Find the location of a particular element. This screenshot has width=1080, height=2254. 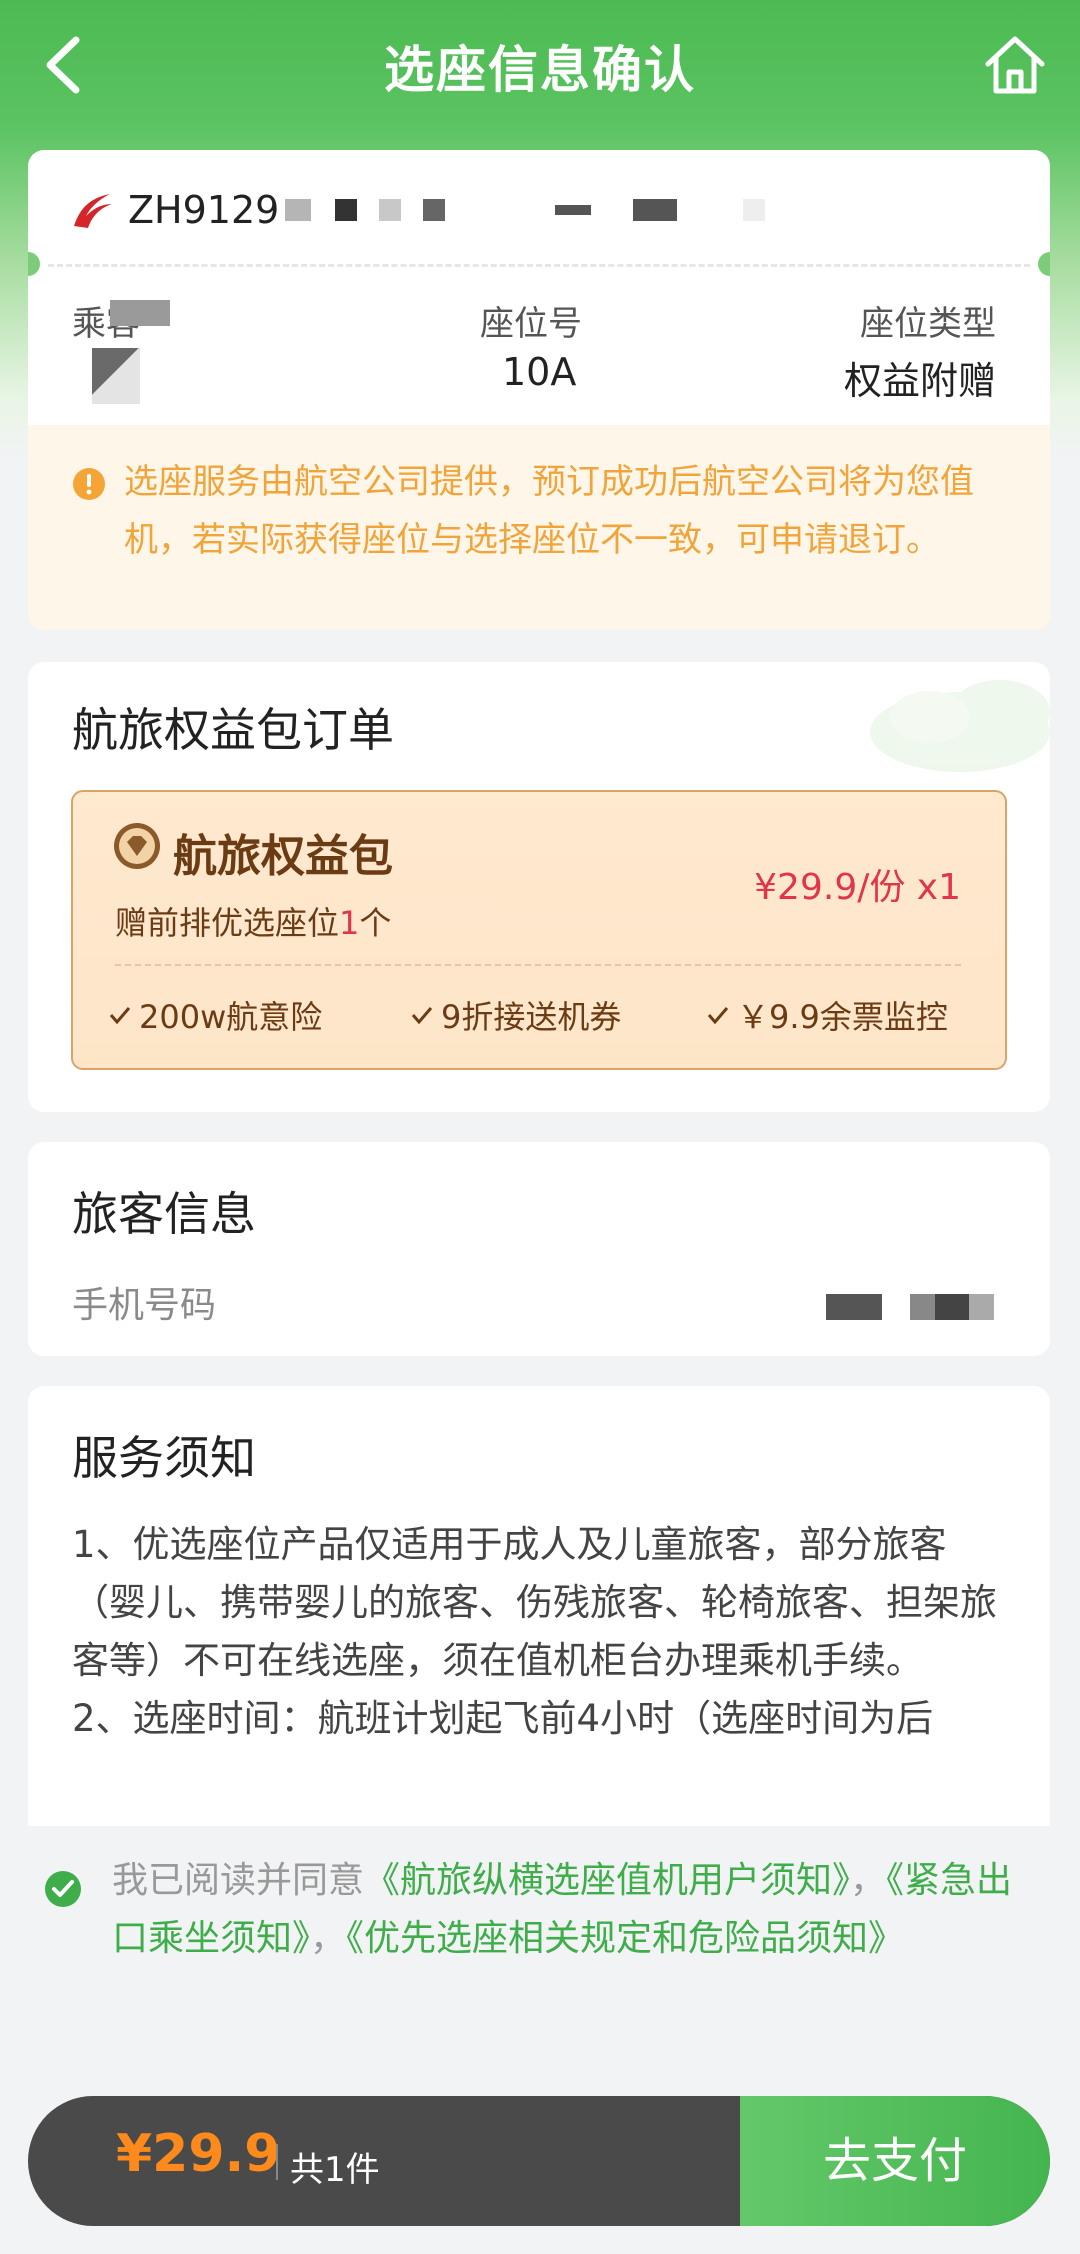

agreement-prefix: 我已阅读并同意 is located at coordinates (238, 1880).